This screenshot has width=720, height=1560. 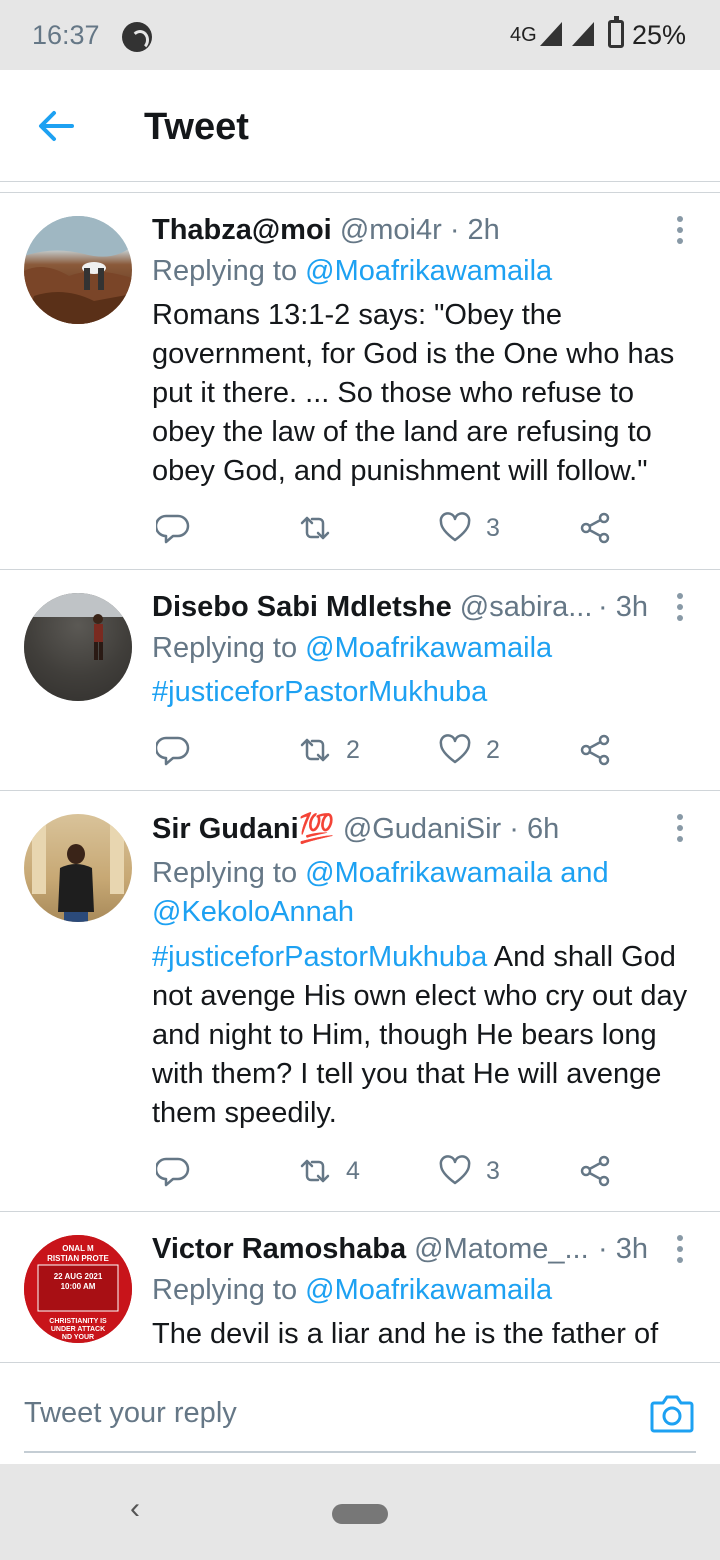 I want to click on author-name: Victor Ramoshaba, so click(x=279, y=1249).